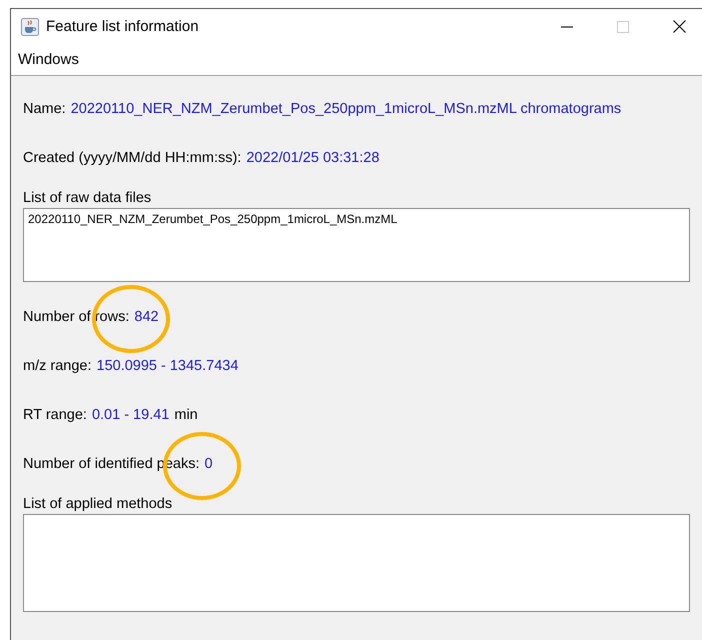  Describe the element at coordinates (48, 59) in the screenshot. I see `menu-item: Windows` at that location.